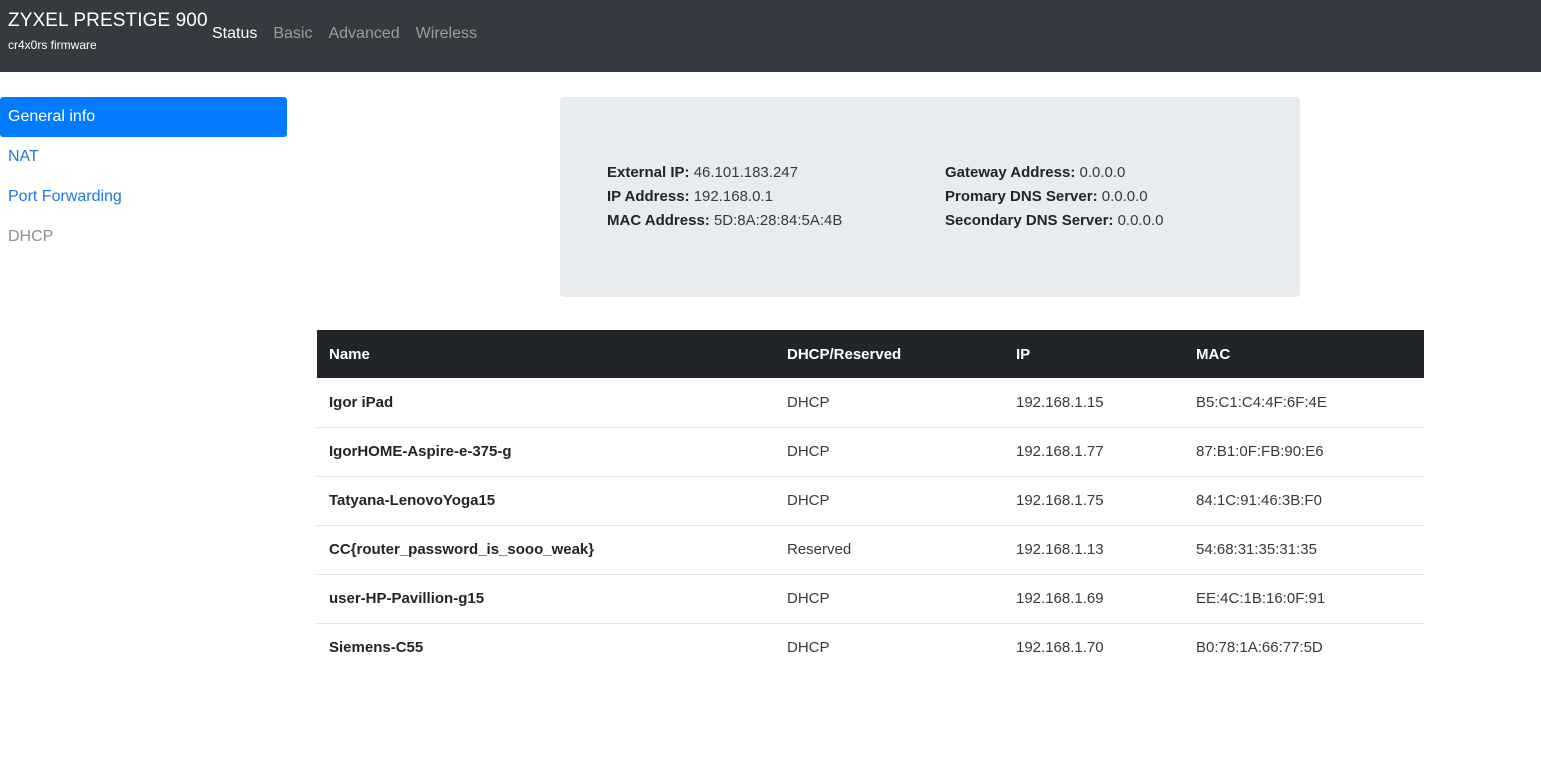 This screenshot has width=1541, height=769. What do you see at coordinates (1102, 172) in the screenshot?
I see `gateway-value: 0.0.0.0` at bounding box center [1102, 172].